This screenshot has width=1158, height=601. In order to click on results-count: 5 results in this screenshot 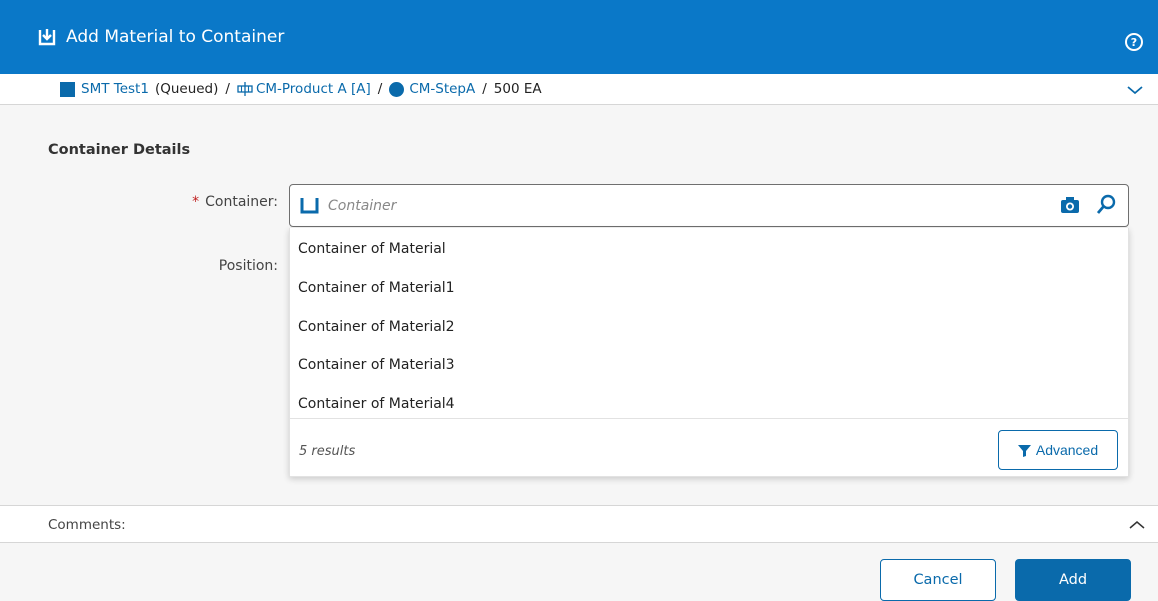, I will do `click(327, 451)`.